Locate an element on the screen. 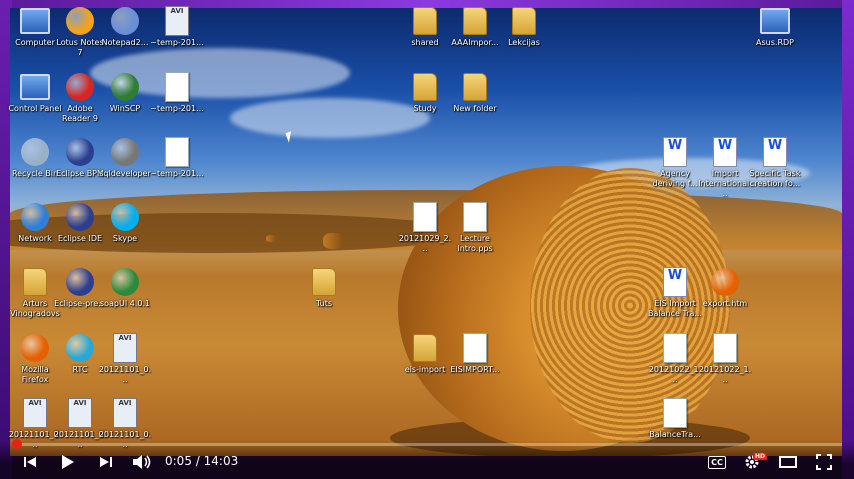  desktop-icon-label: export.htm is located at coordinates (725, 303).